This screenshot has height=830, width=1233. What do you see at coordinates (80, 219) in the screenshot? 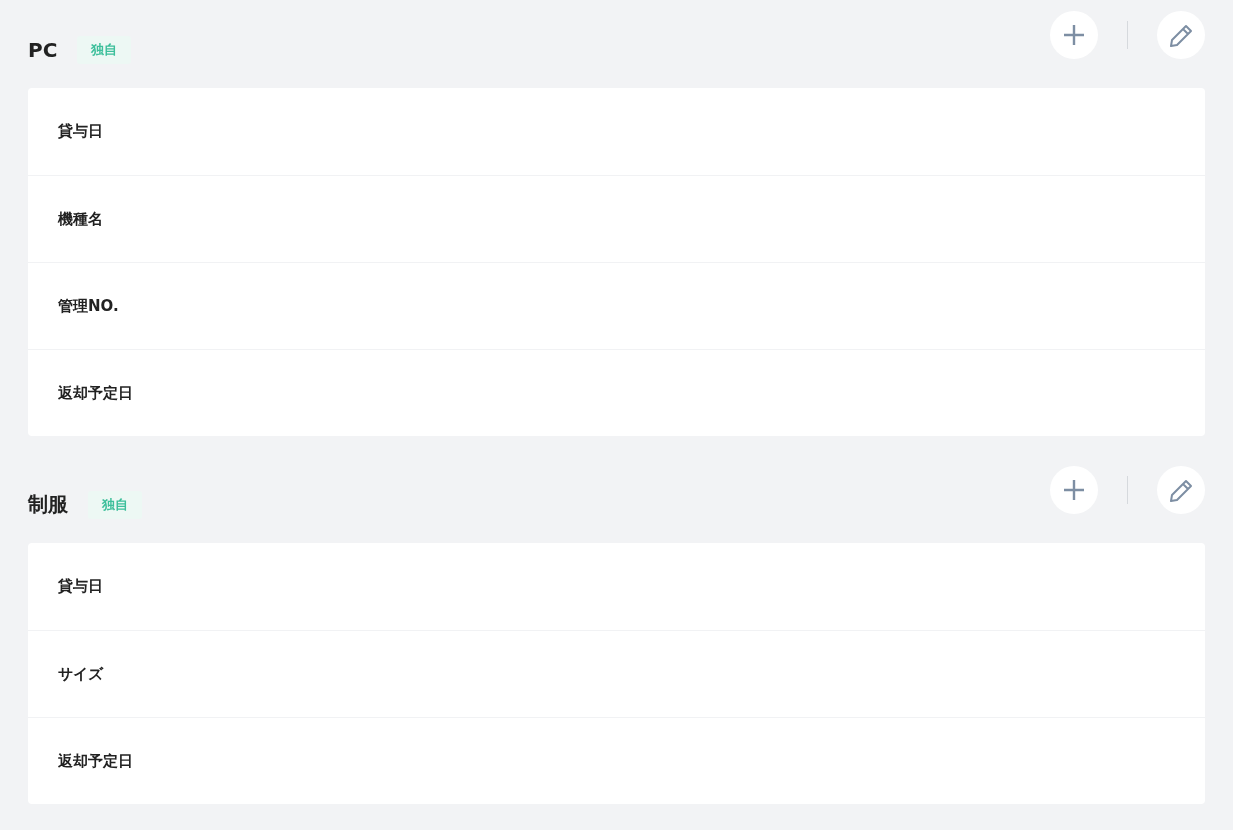
I see `field-label: 機種名` at bounding box center [80, 219].